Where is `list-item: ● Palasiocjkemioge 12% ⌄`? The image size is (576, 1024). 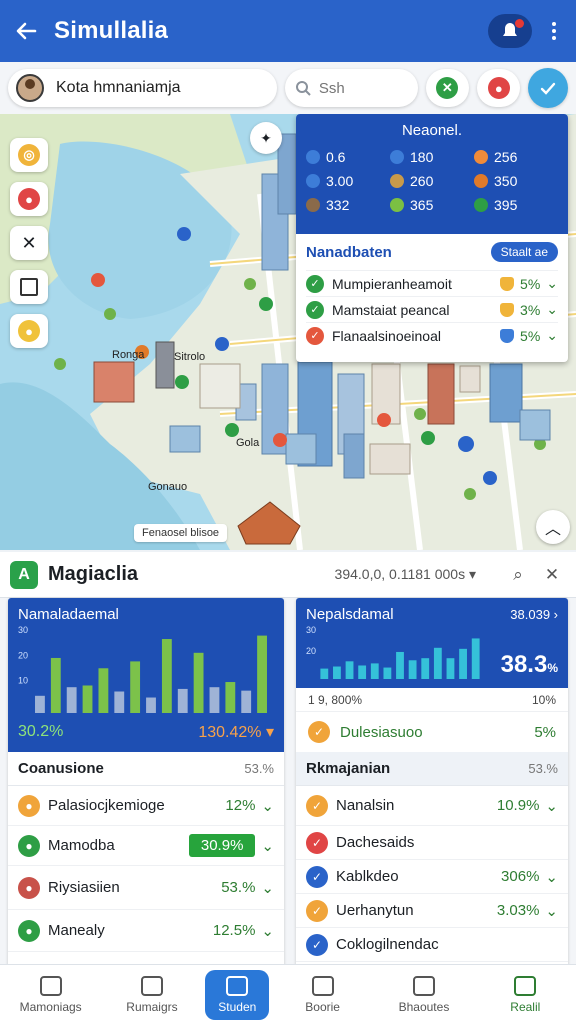 list-item: ● Palasiocjkemioge 12% ⌄ is located at coordinates (146, 806).